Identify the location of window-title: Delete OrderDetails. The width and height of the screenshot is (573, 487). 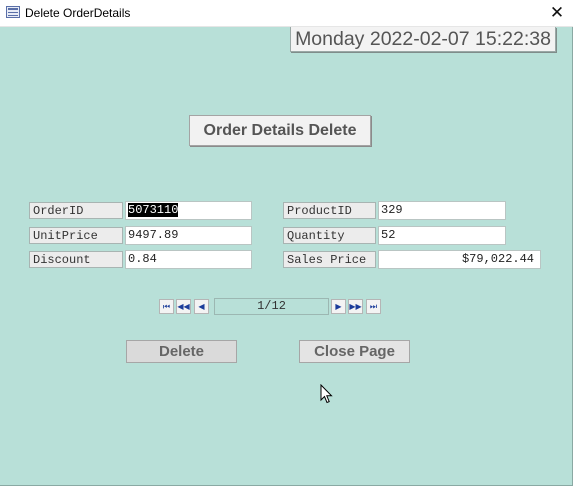
(78, 13).